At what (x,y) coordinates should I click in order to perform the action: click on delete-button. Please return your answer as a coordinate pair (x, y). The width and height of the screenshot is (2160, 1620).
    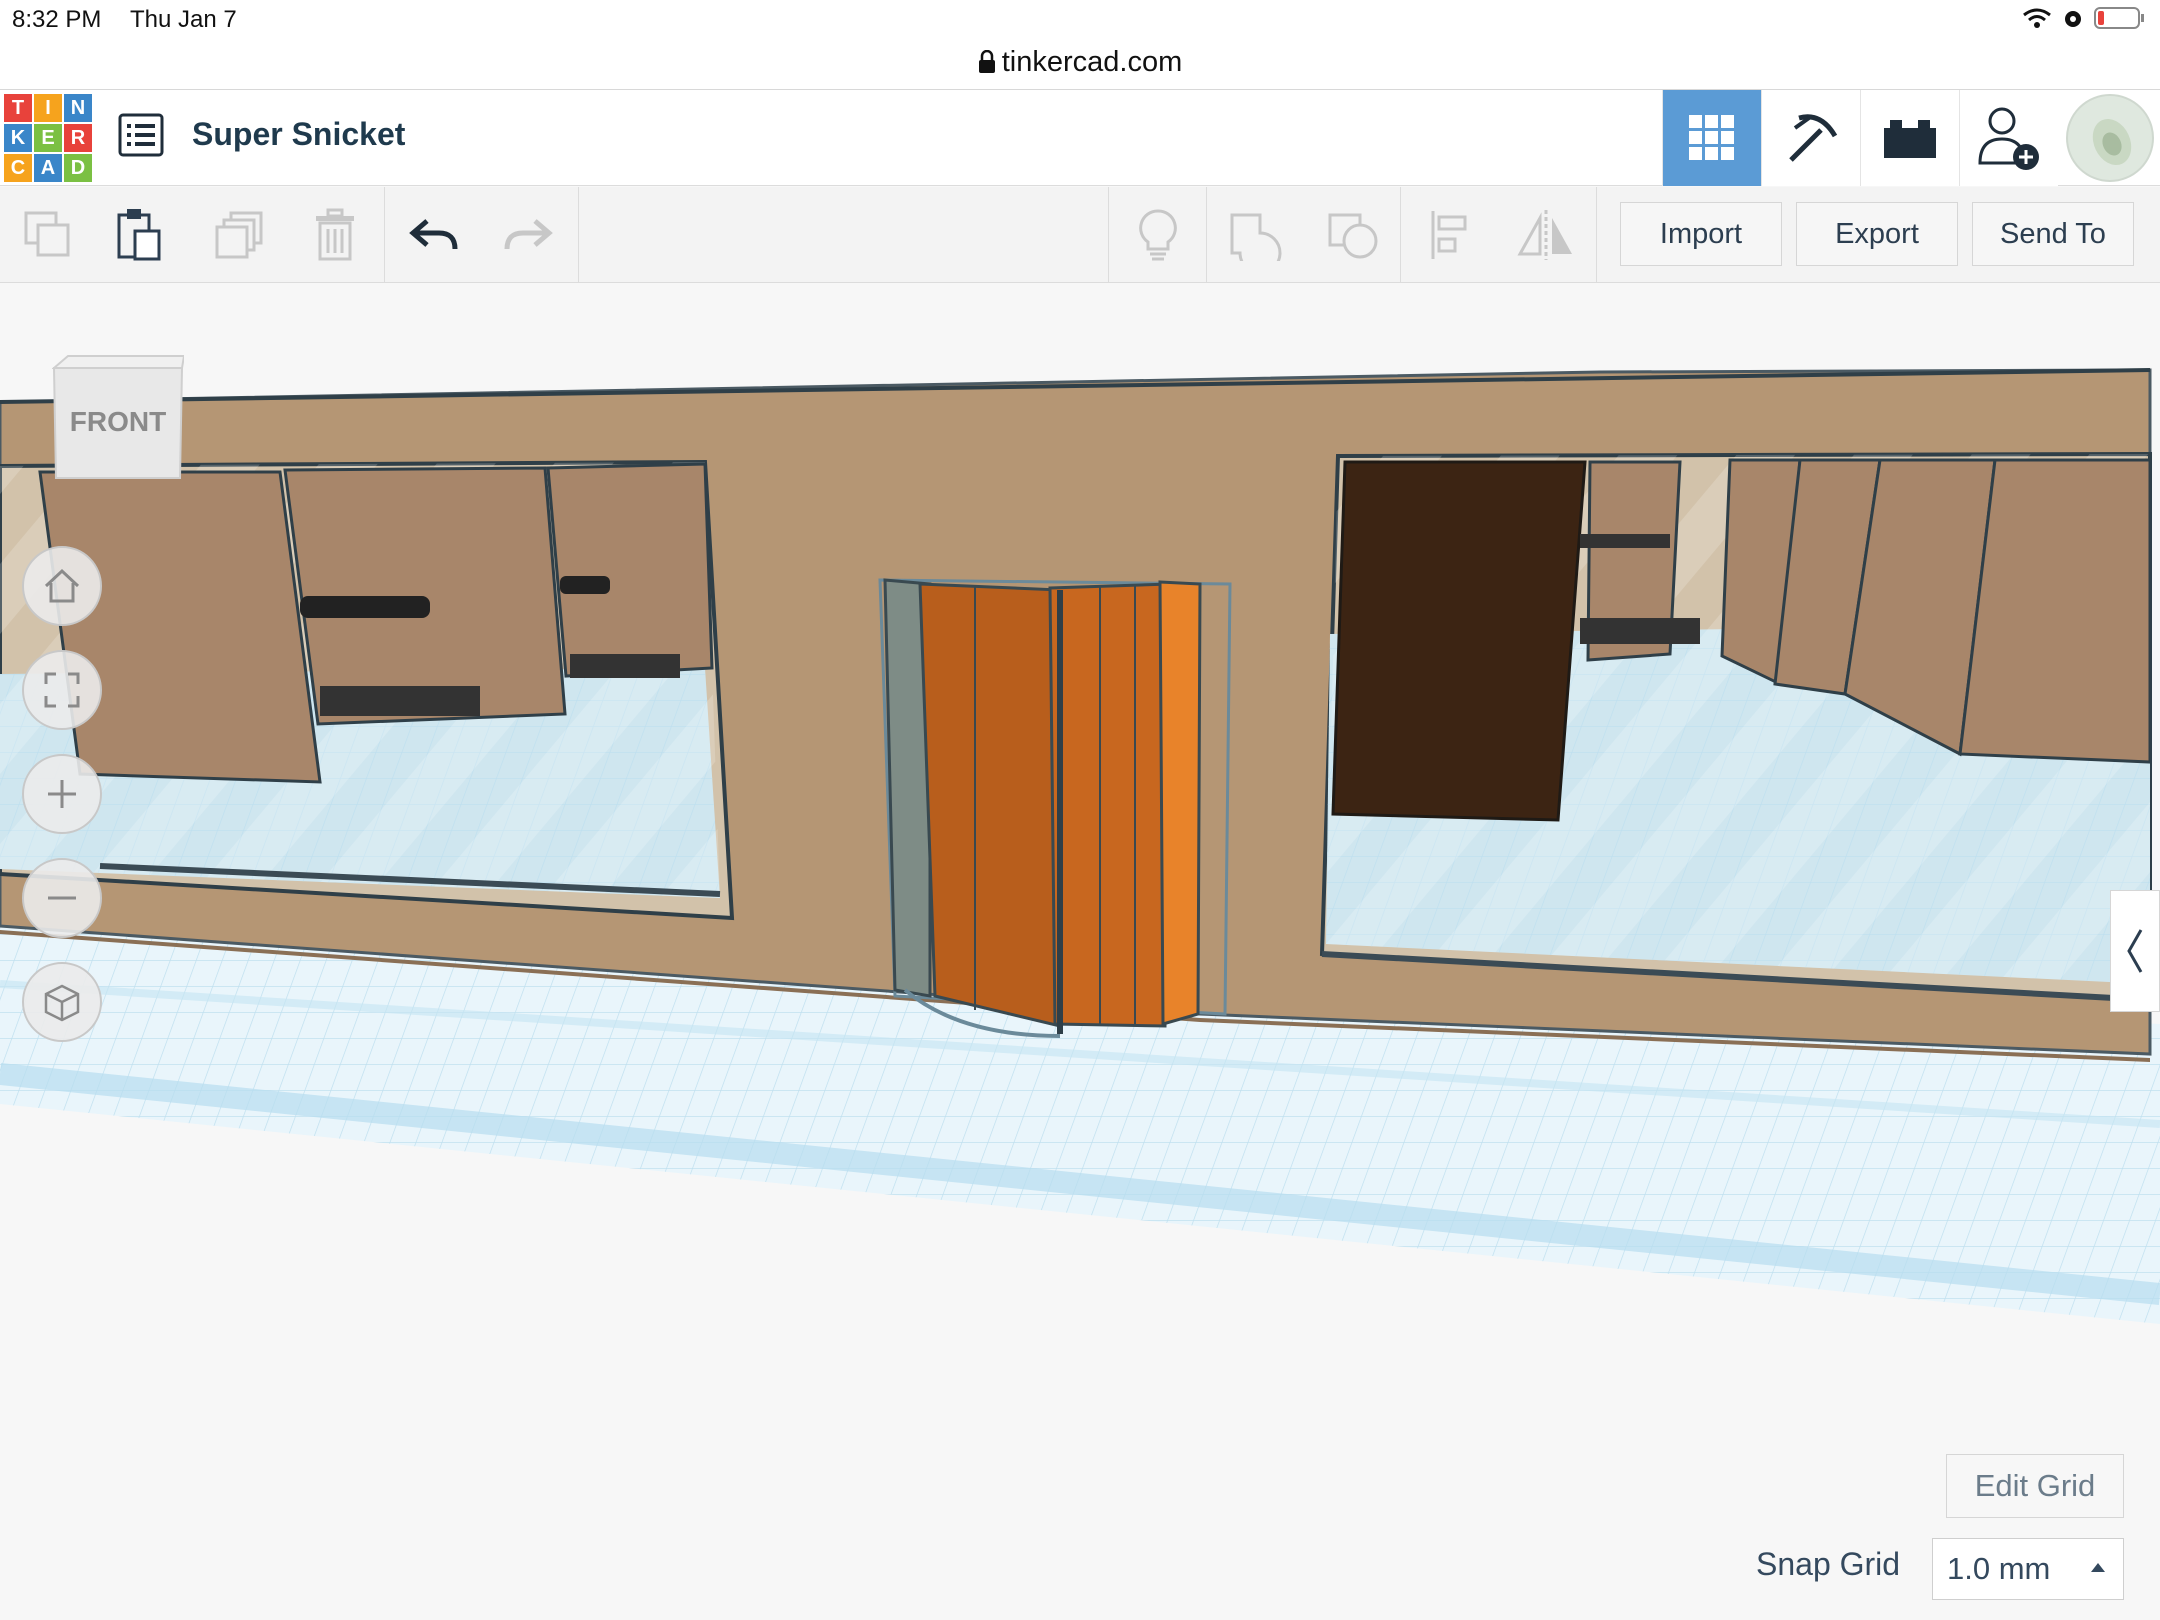
    Looking at the image, I should click on (335, 235).